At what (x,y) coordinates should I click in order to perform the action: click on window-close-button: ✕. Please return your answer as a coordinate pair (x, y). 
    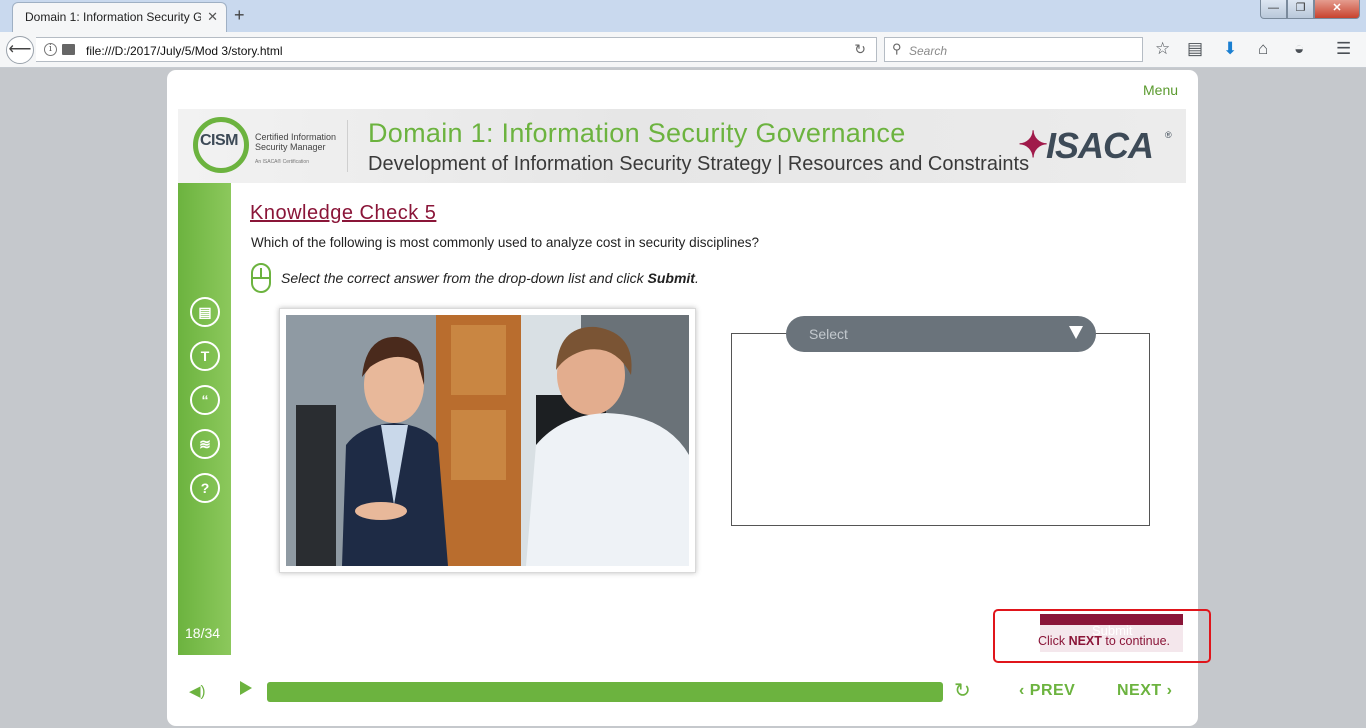
    Looking at the image, I should click on (1337, 9).